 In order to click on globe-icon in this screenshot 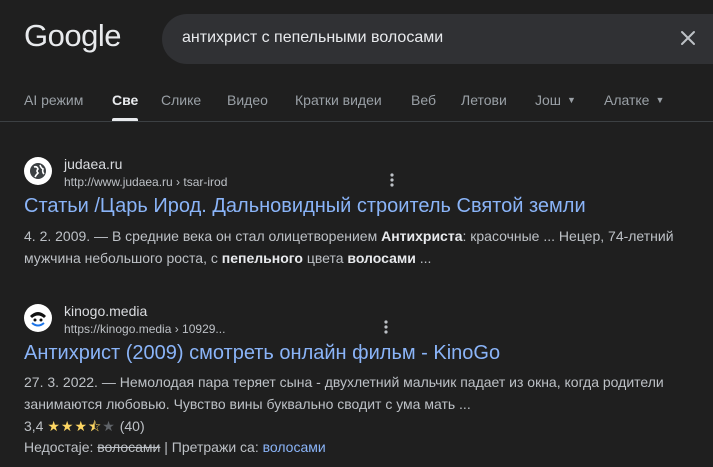, I will do `click(38, 171)`.